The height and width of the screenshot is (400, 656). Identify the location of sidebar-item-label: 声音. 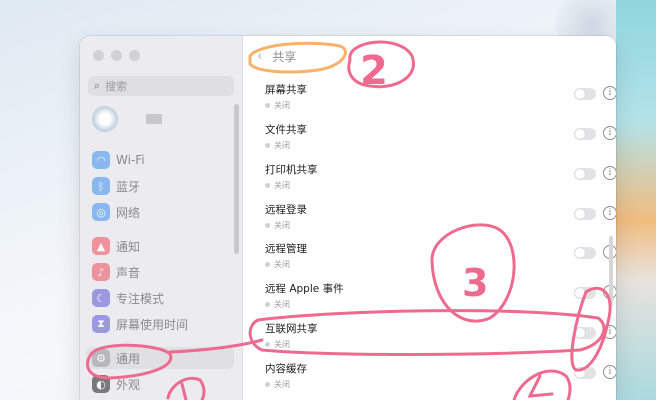
(128, 272).